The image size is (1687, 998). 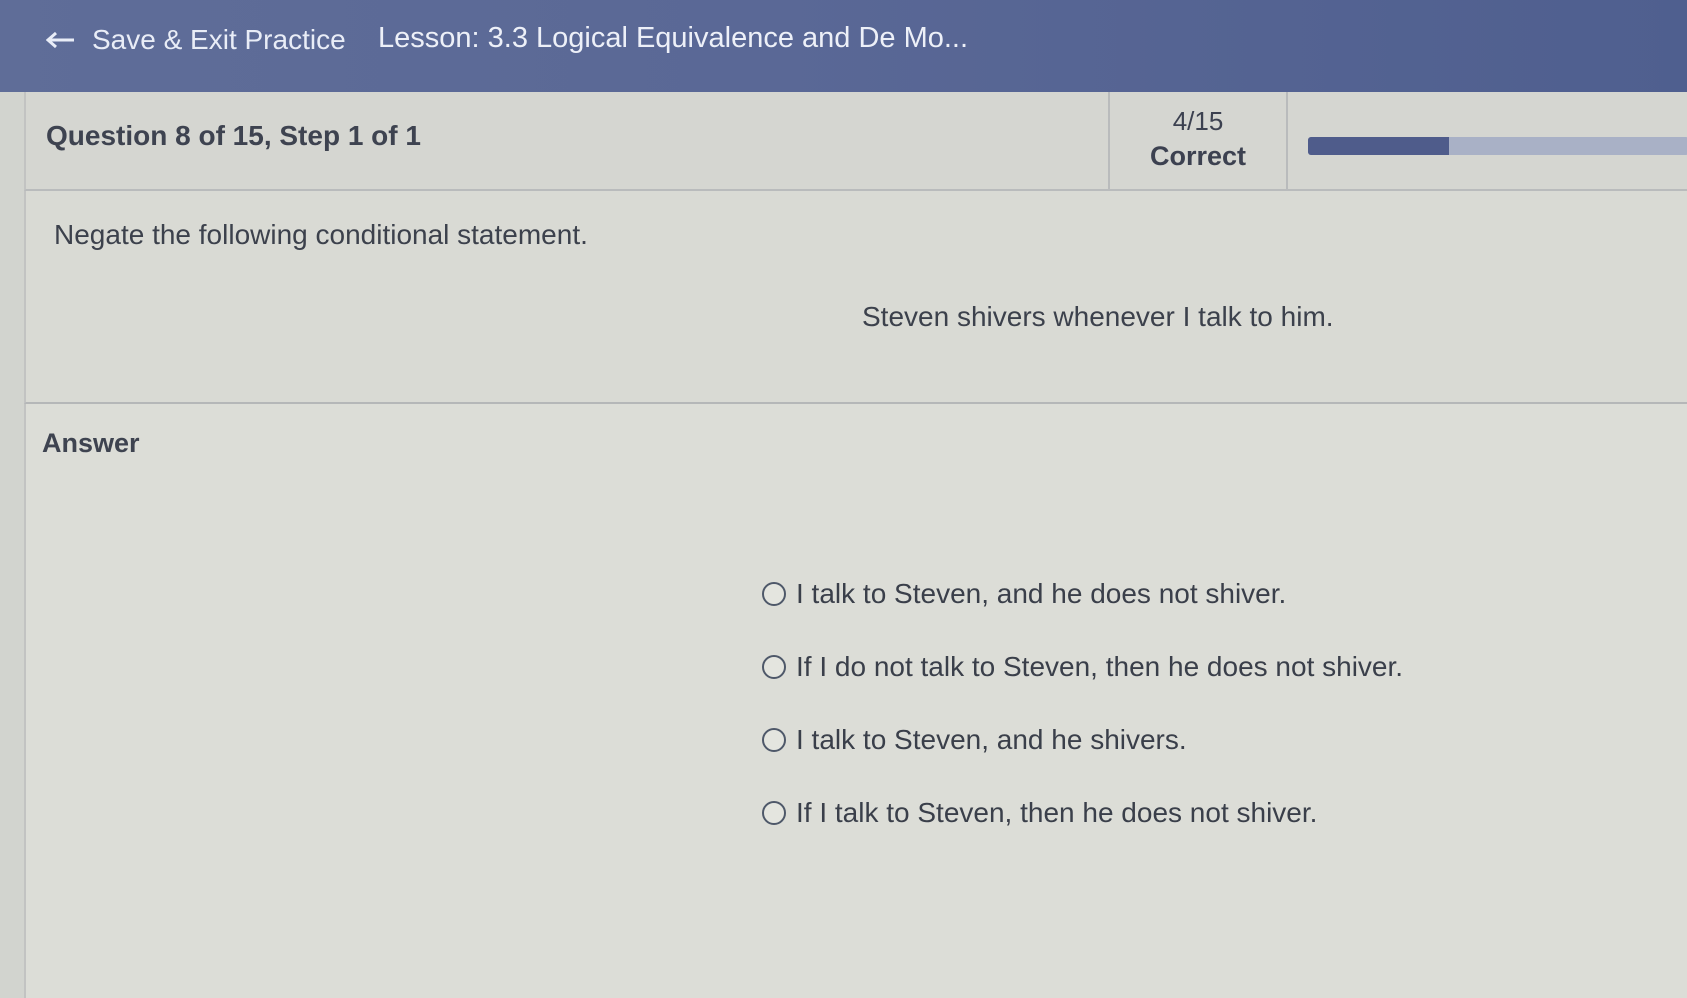 What do you see at coordinates (1198, 156) in the screenshot?
I see `score-label: Correct` at bounding box center [1198, 156].